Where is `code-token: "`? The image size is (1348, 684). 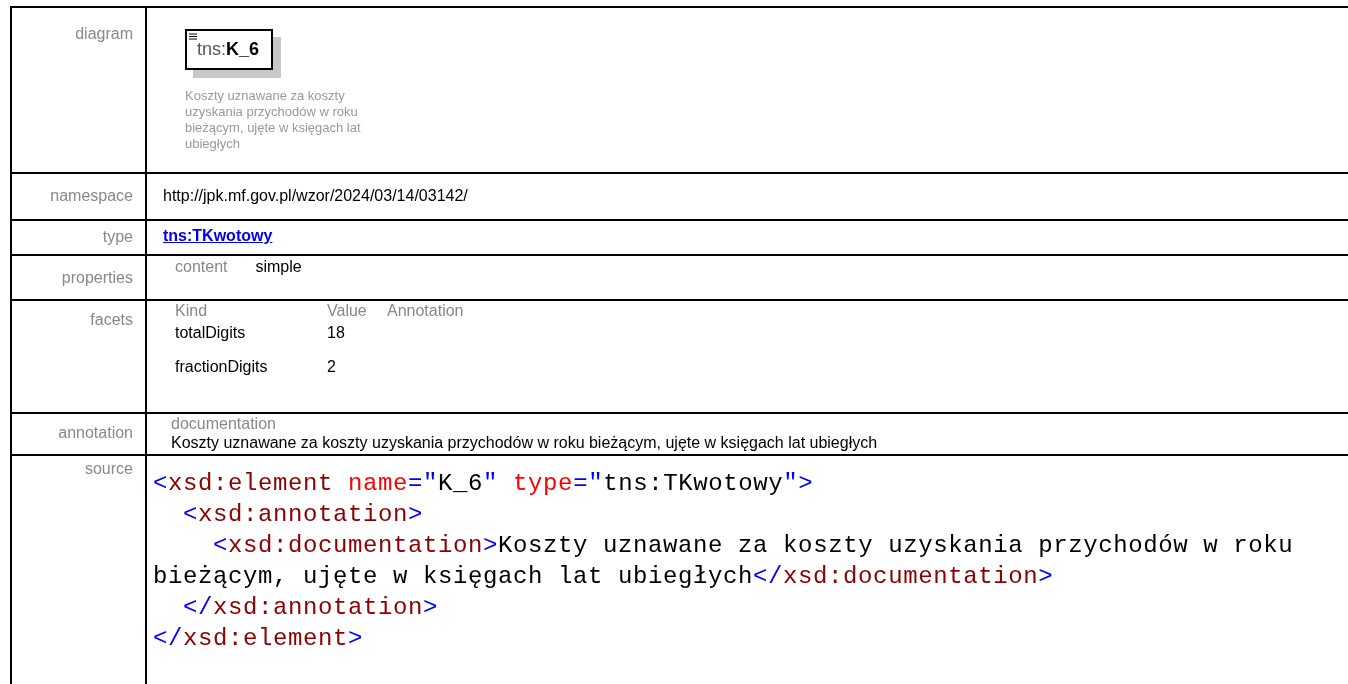
code-token: " is located at coordinates (491, 483).